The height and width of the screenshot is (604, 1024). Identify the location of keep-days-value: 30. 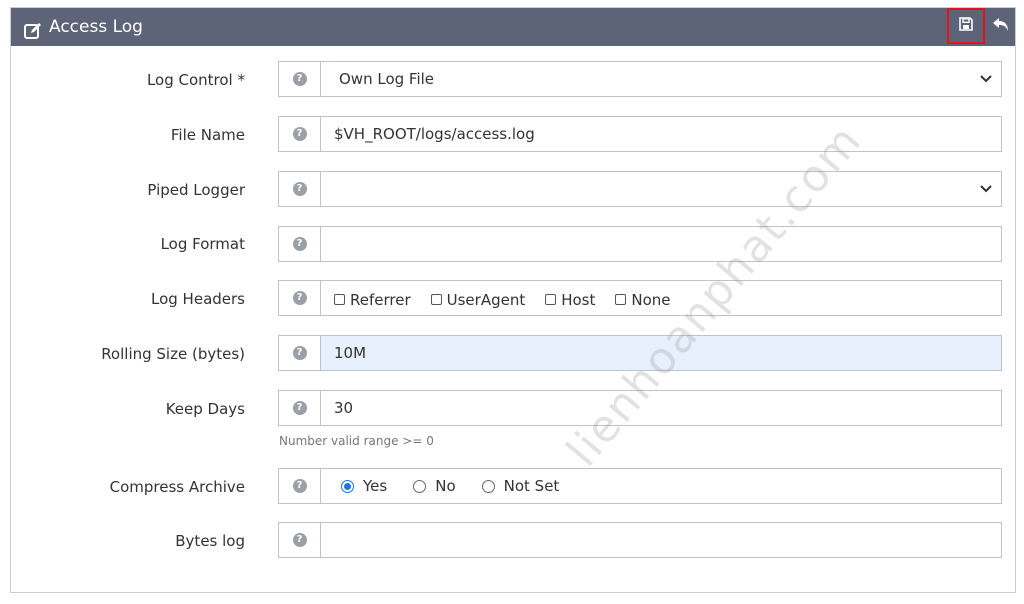
(344, 408).